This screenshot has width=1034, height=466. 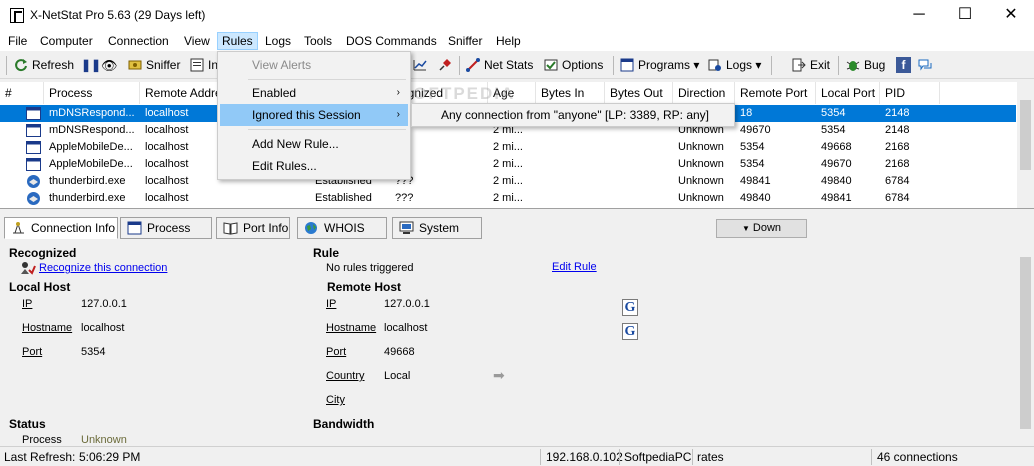 I want to click on menu-computer: Computer, so click(x=66, y=41).